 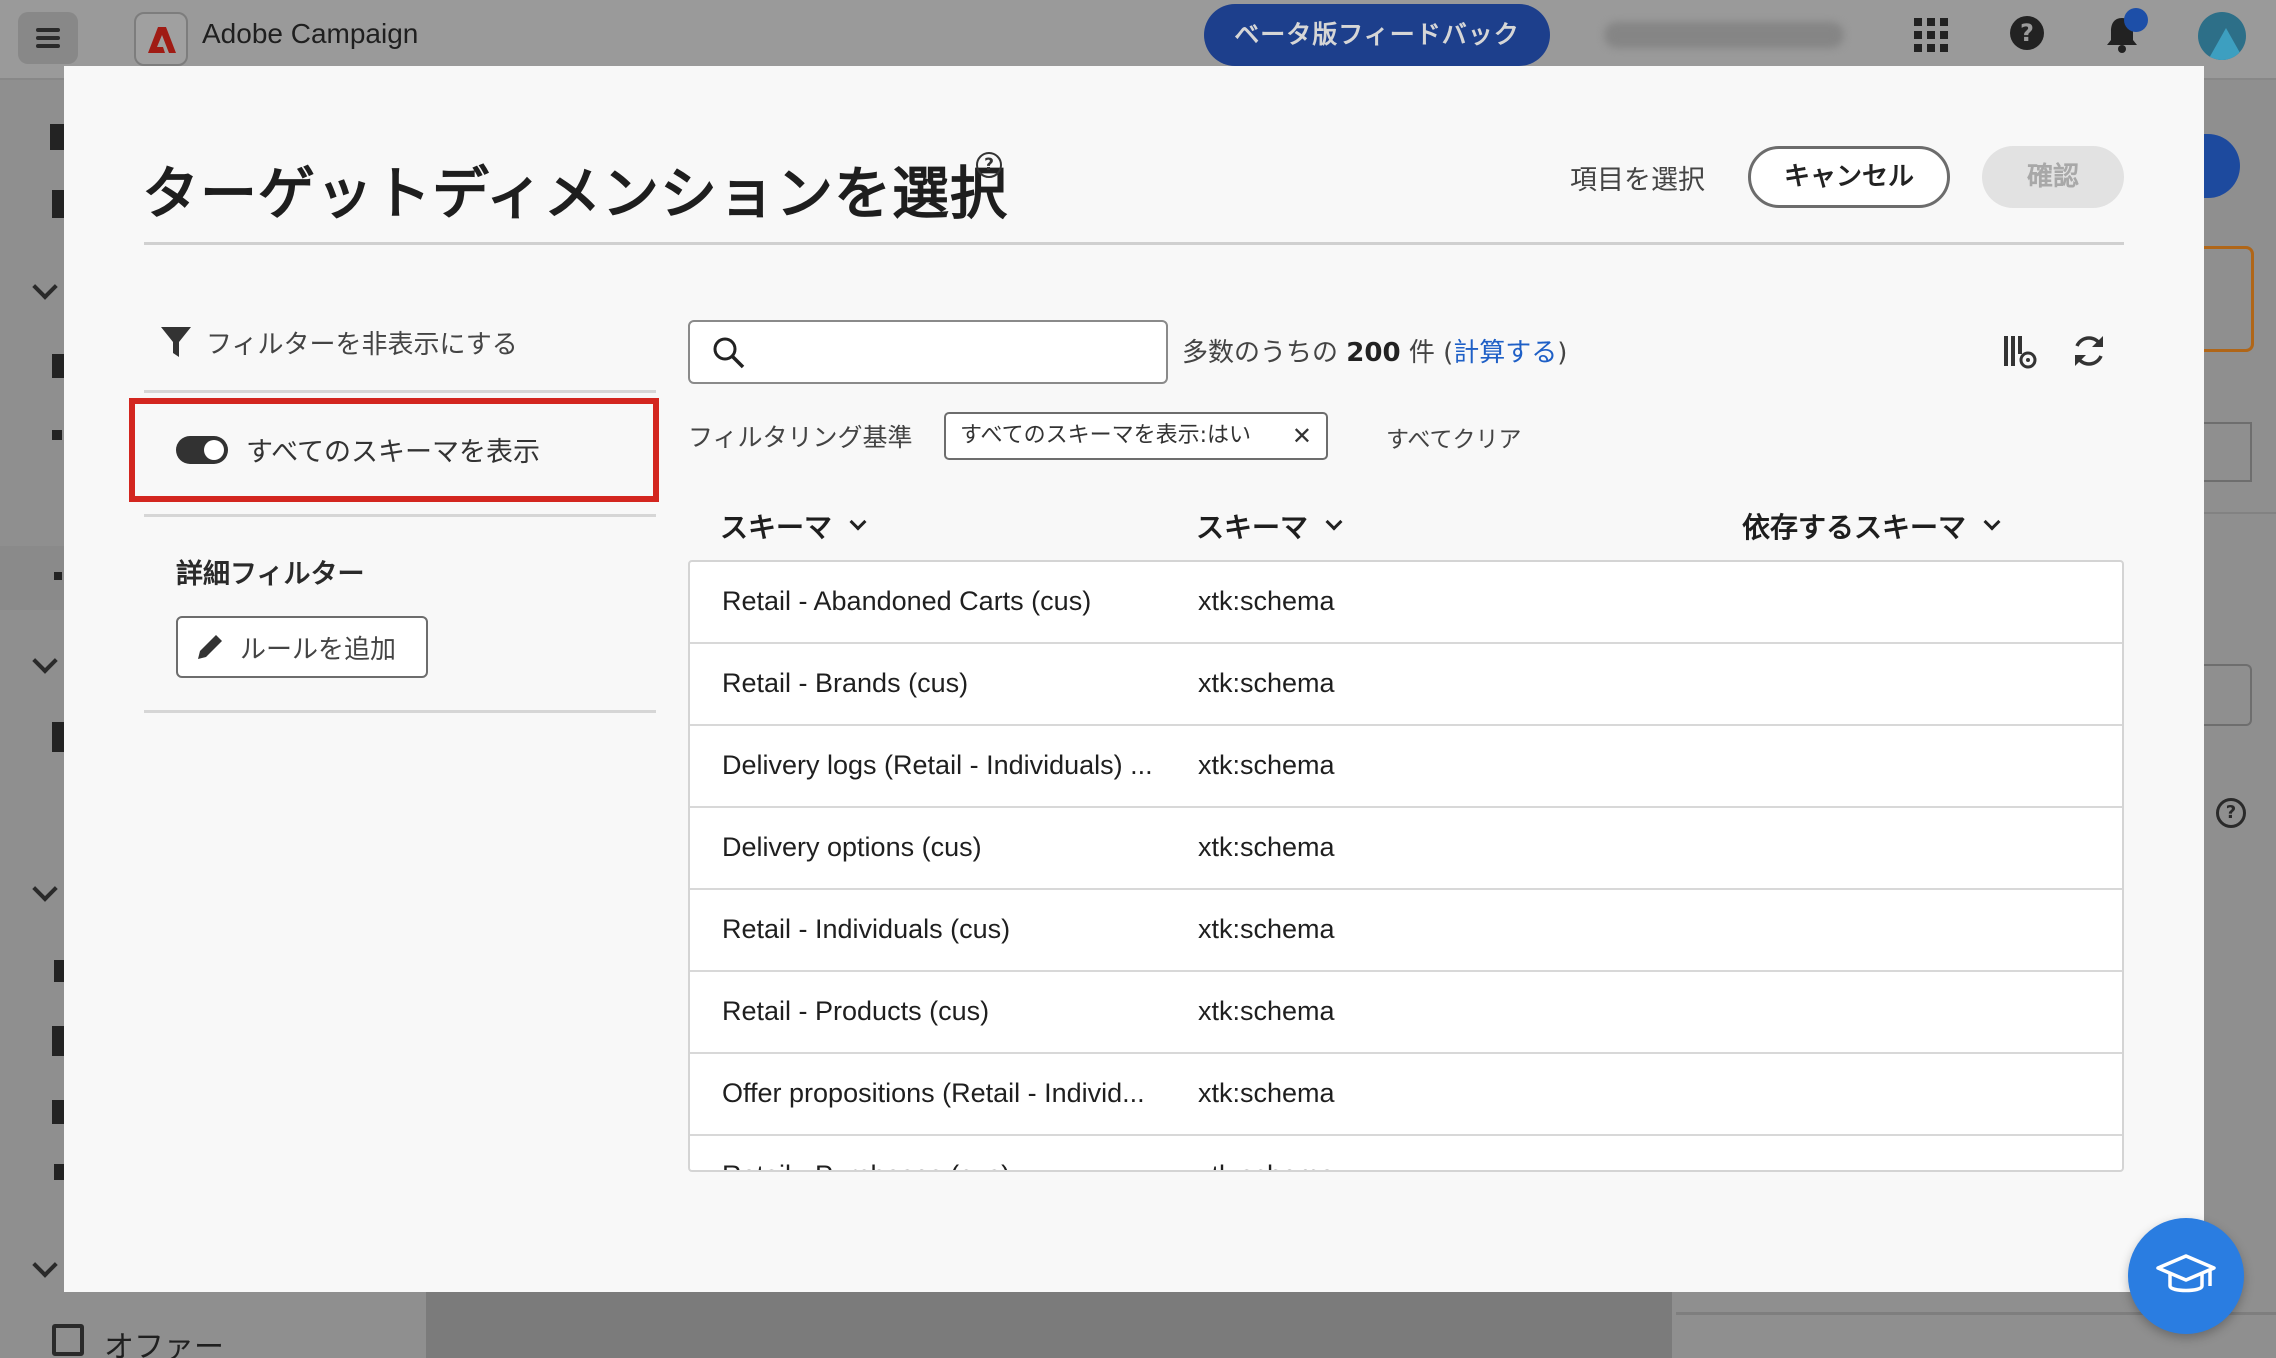 I want to click on avatar, so click(x=2222, y=36).